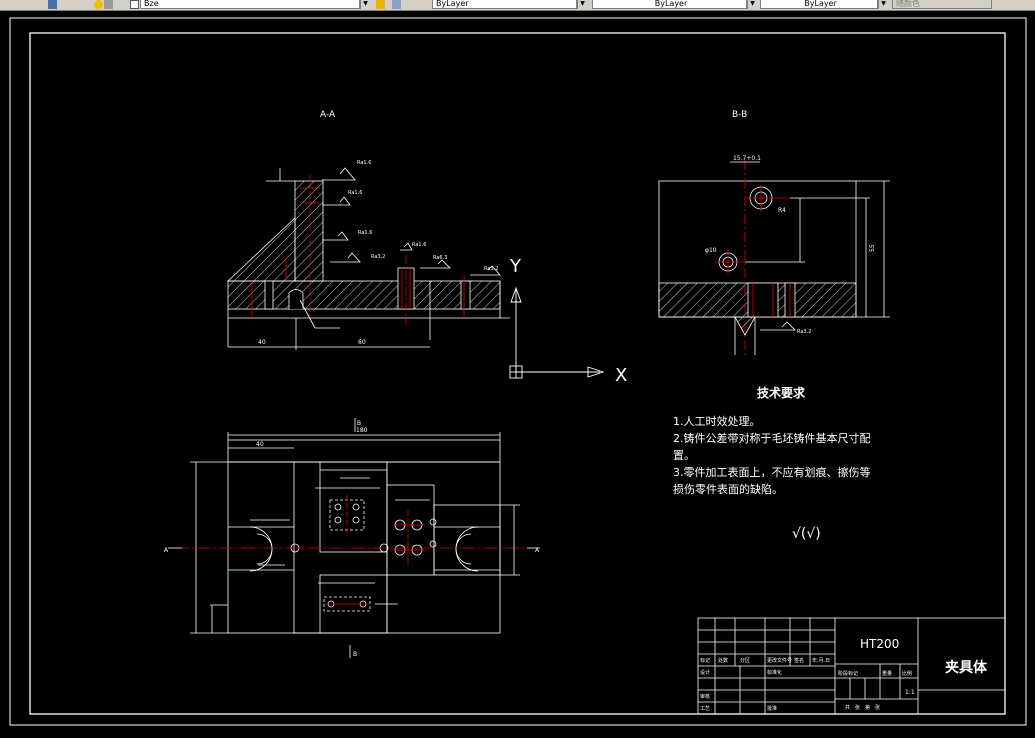  What do you see at coordinates (328, 115) in the screenshot?
I see `section-aa-label: A-A` at bounding box center [328, 115].